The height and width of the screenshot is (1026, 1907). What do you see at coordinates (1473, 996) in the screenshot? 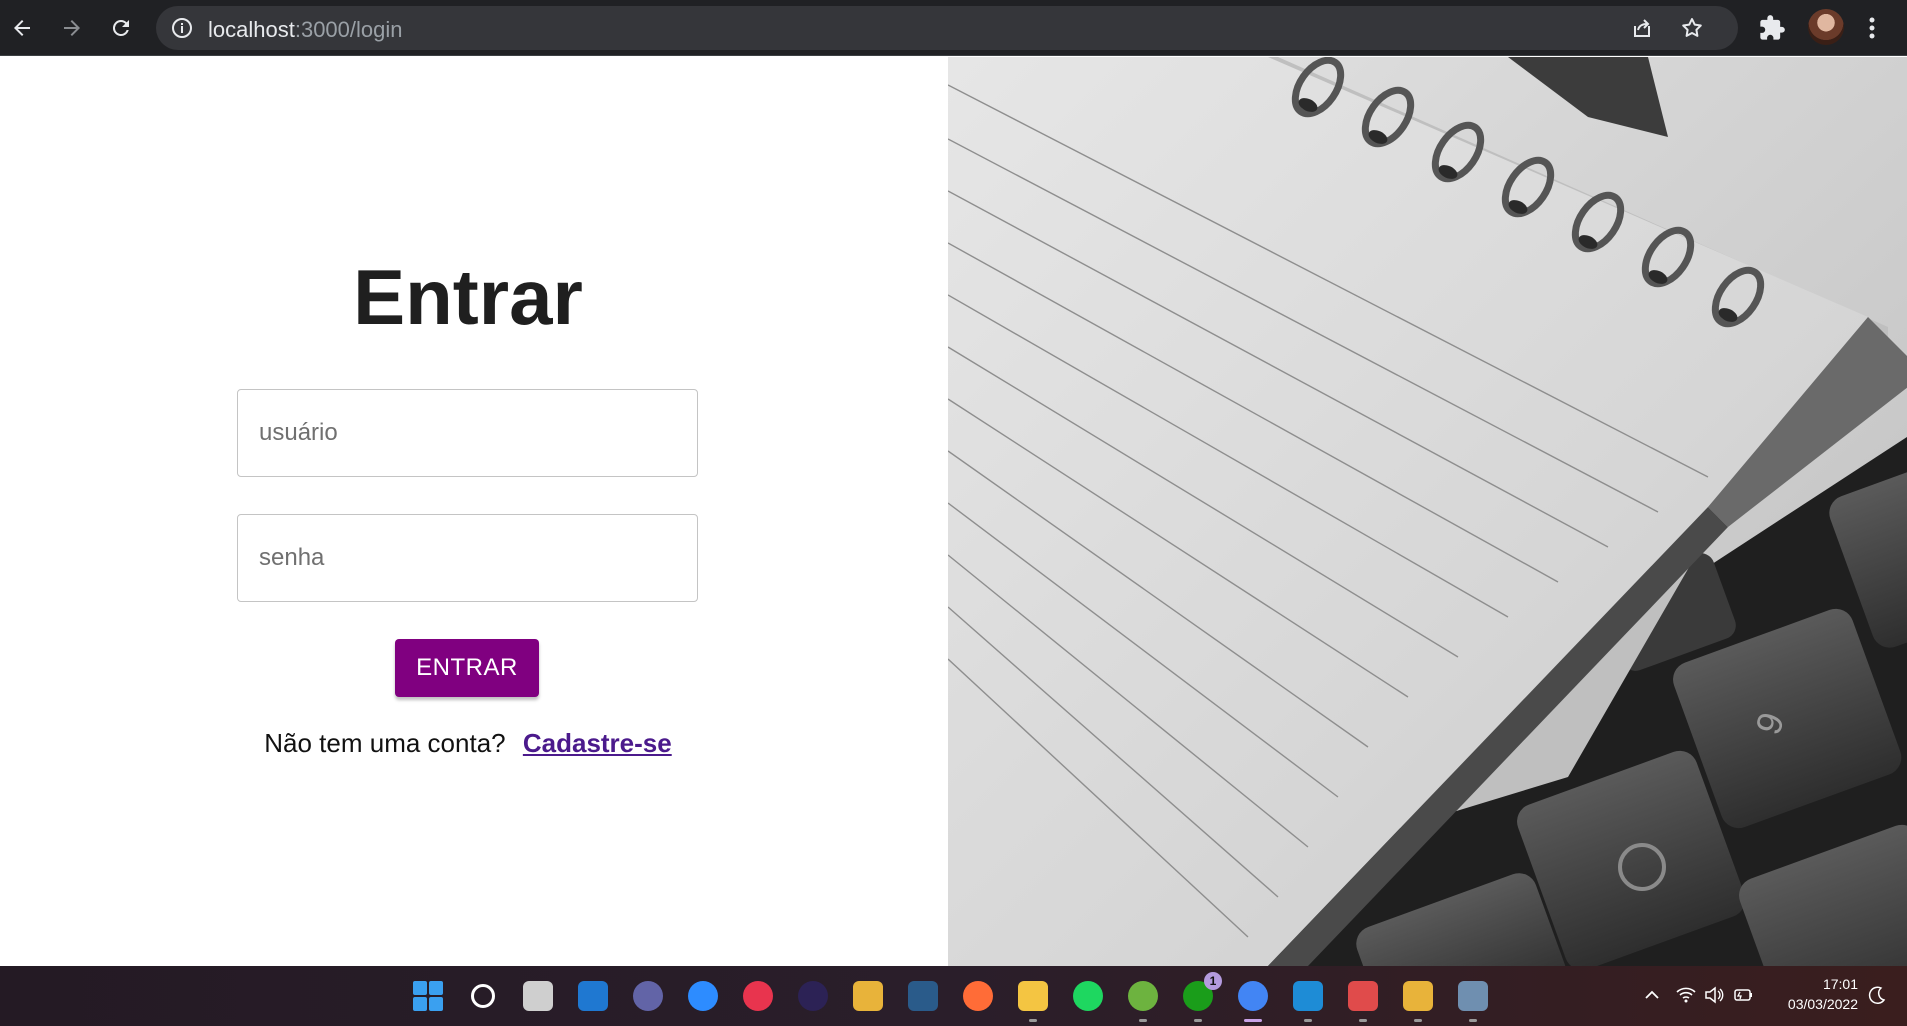
I see `calculator-icon` at bounding box center [1473, 996].